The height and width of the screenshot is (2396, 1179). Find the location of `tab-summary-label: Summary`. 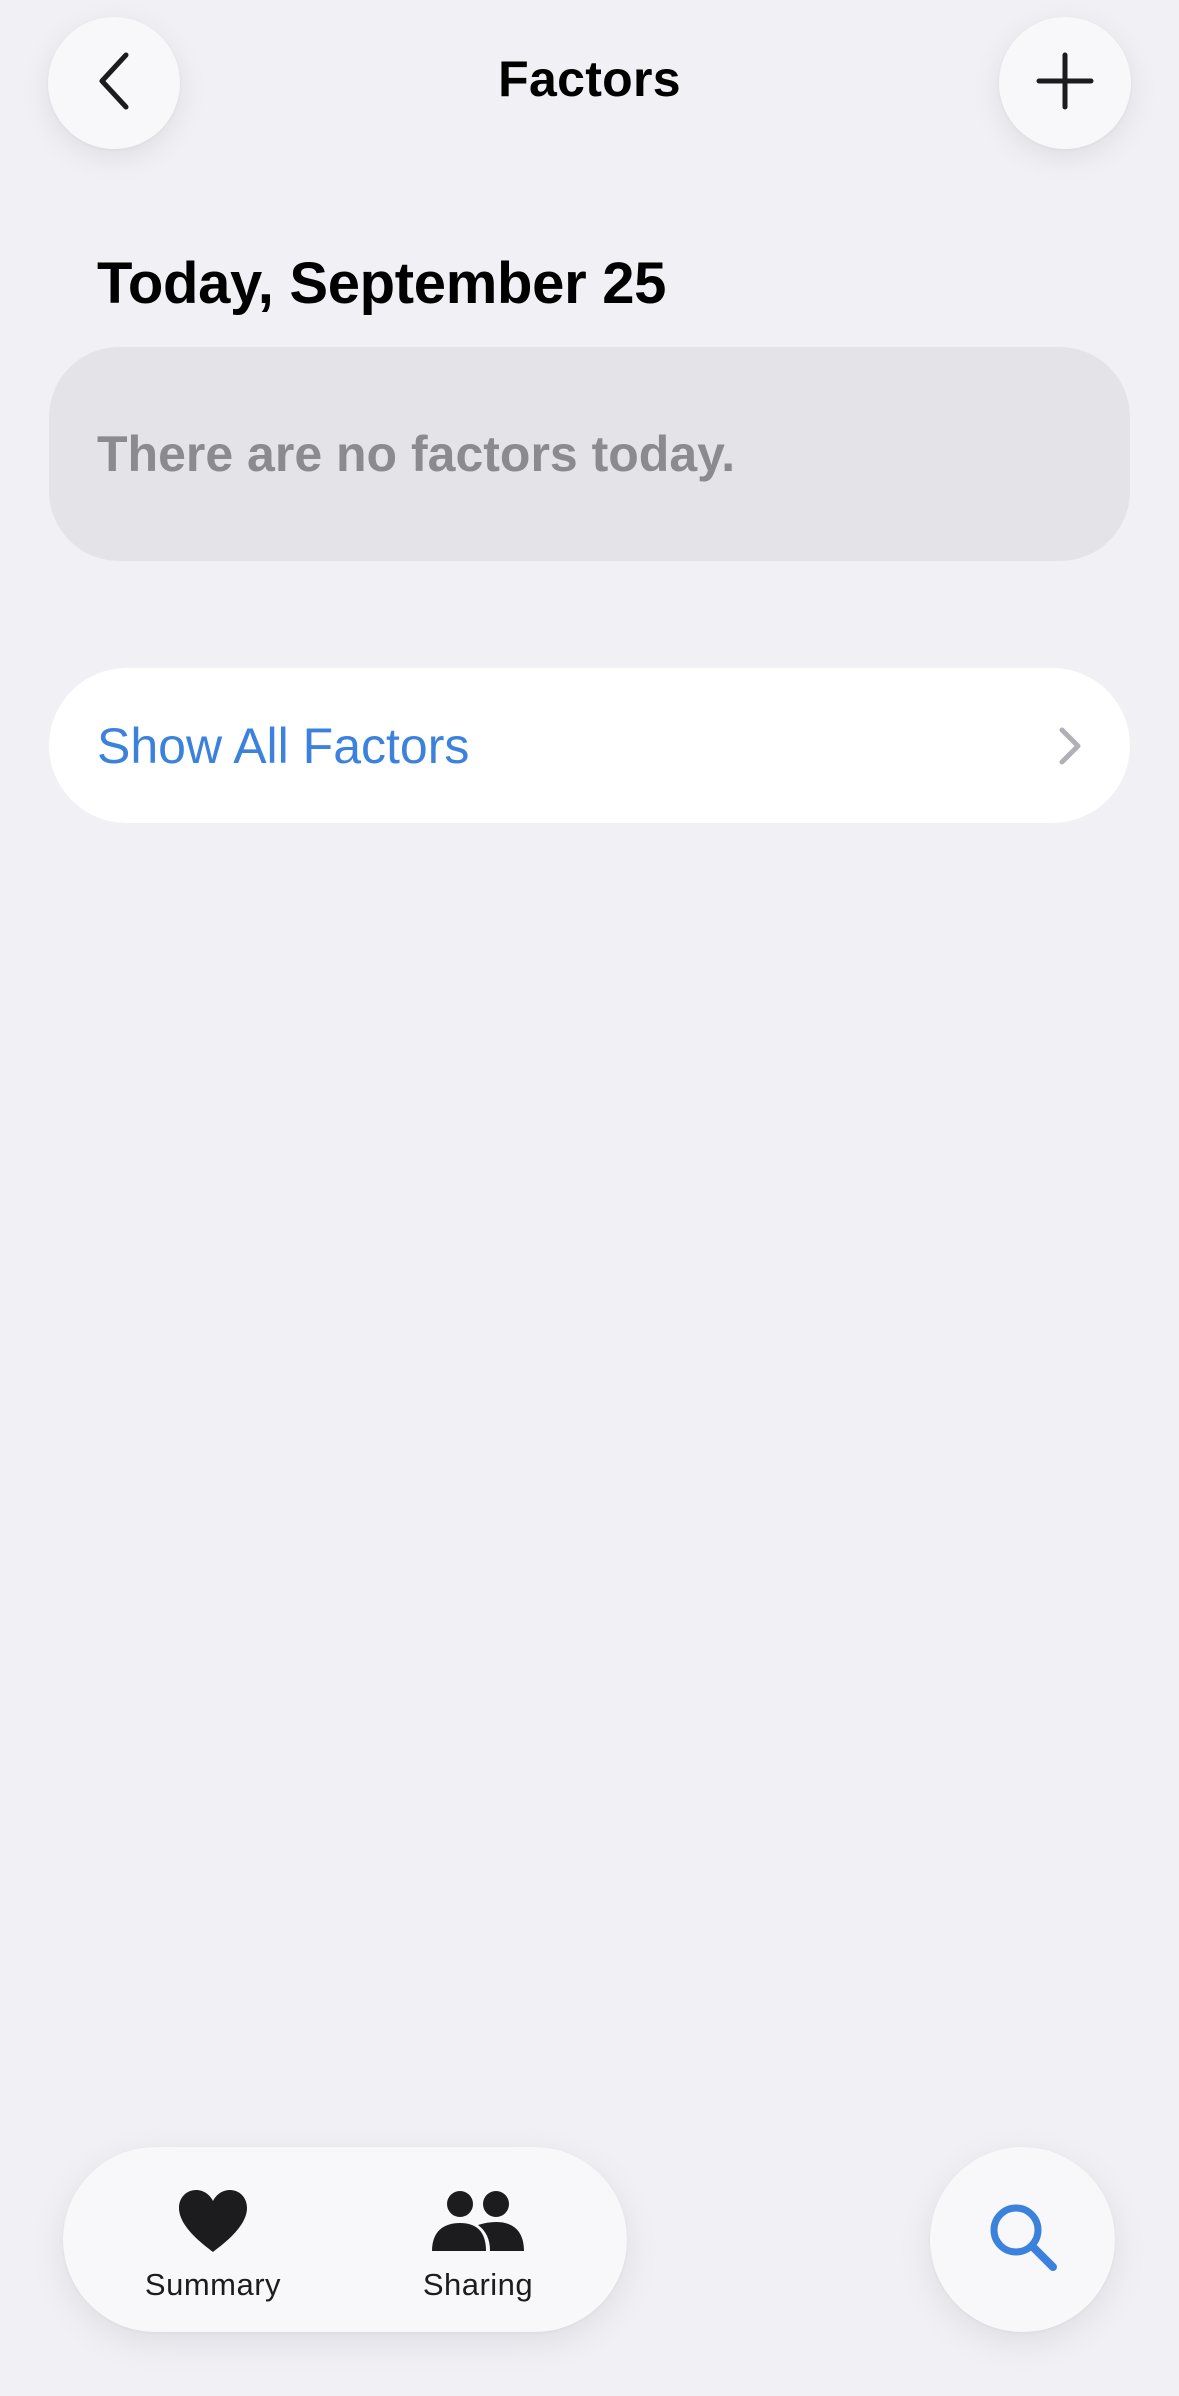

tab-summary-label: Summary is located at coordinates (213, 2284).